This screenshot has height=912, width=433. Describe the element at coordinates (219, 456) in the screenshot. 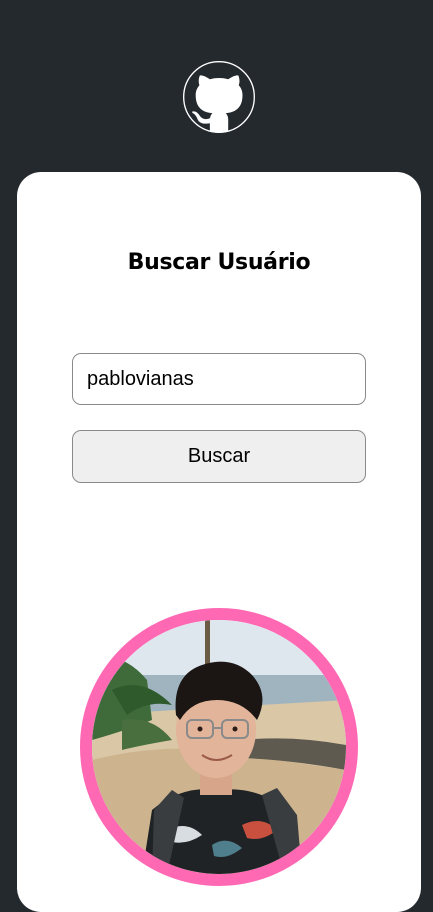

I see `search-button: Buscar` at that location.